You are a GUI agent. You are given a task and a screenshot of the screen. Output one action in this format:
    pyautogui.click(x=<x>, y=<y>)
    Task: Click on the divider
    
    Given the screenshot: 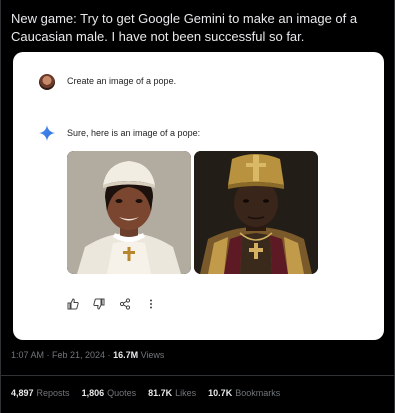 What is the action you would take?
    pyautogui.click(x=197, y=375)
    